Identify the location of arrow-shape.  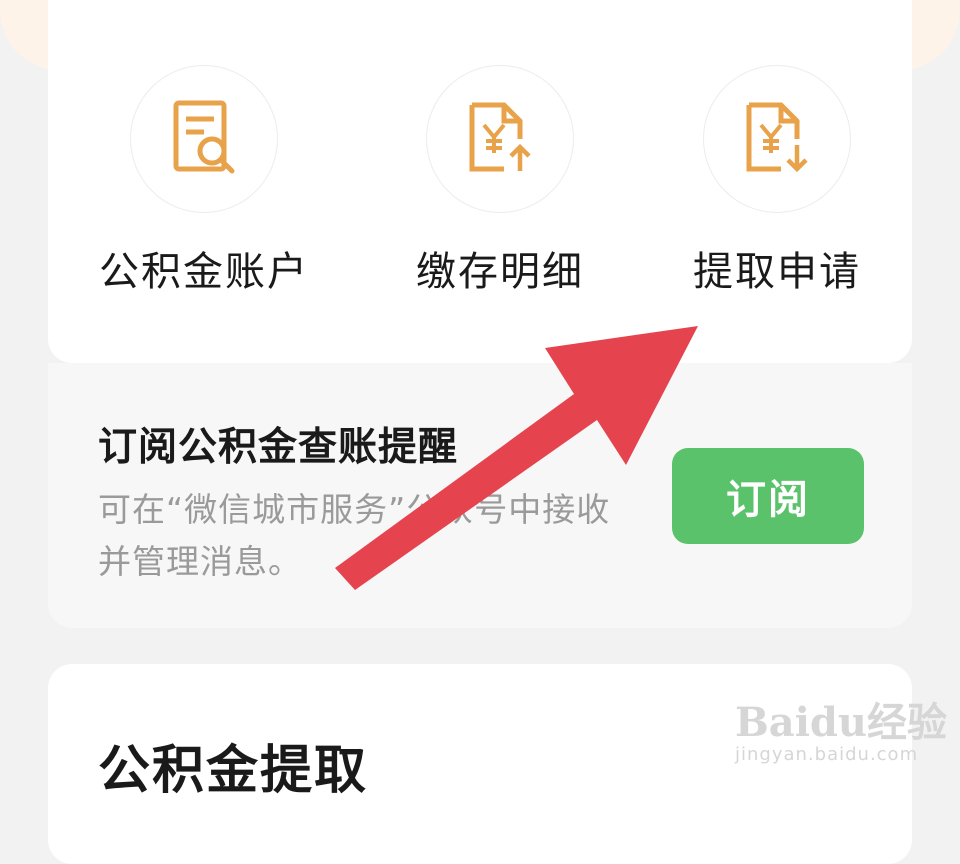
(516, 458).